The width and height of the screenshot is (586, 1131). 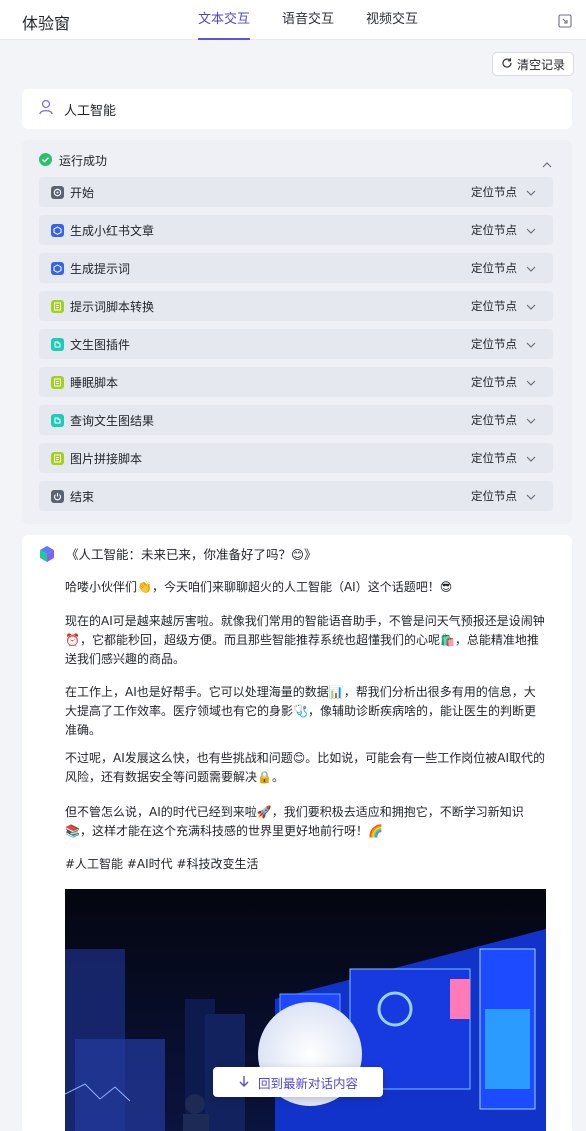 I want to click on workflow-node: 结束 定位节点, so click(x=296, y=496).